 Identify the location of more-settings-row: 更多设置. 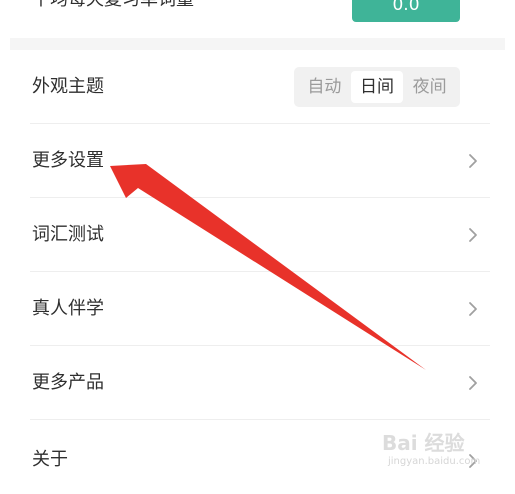
(260, 161).